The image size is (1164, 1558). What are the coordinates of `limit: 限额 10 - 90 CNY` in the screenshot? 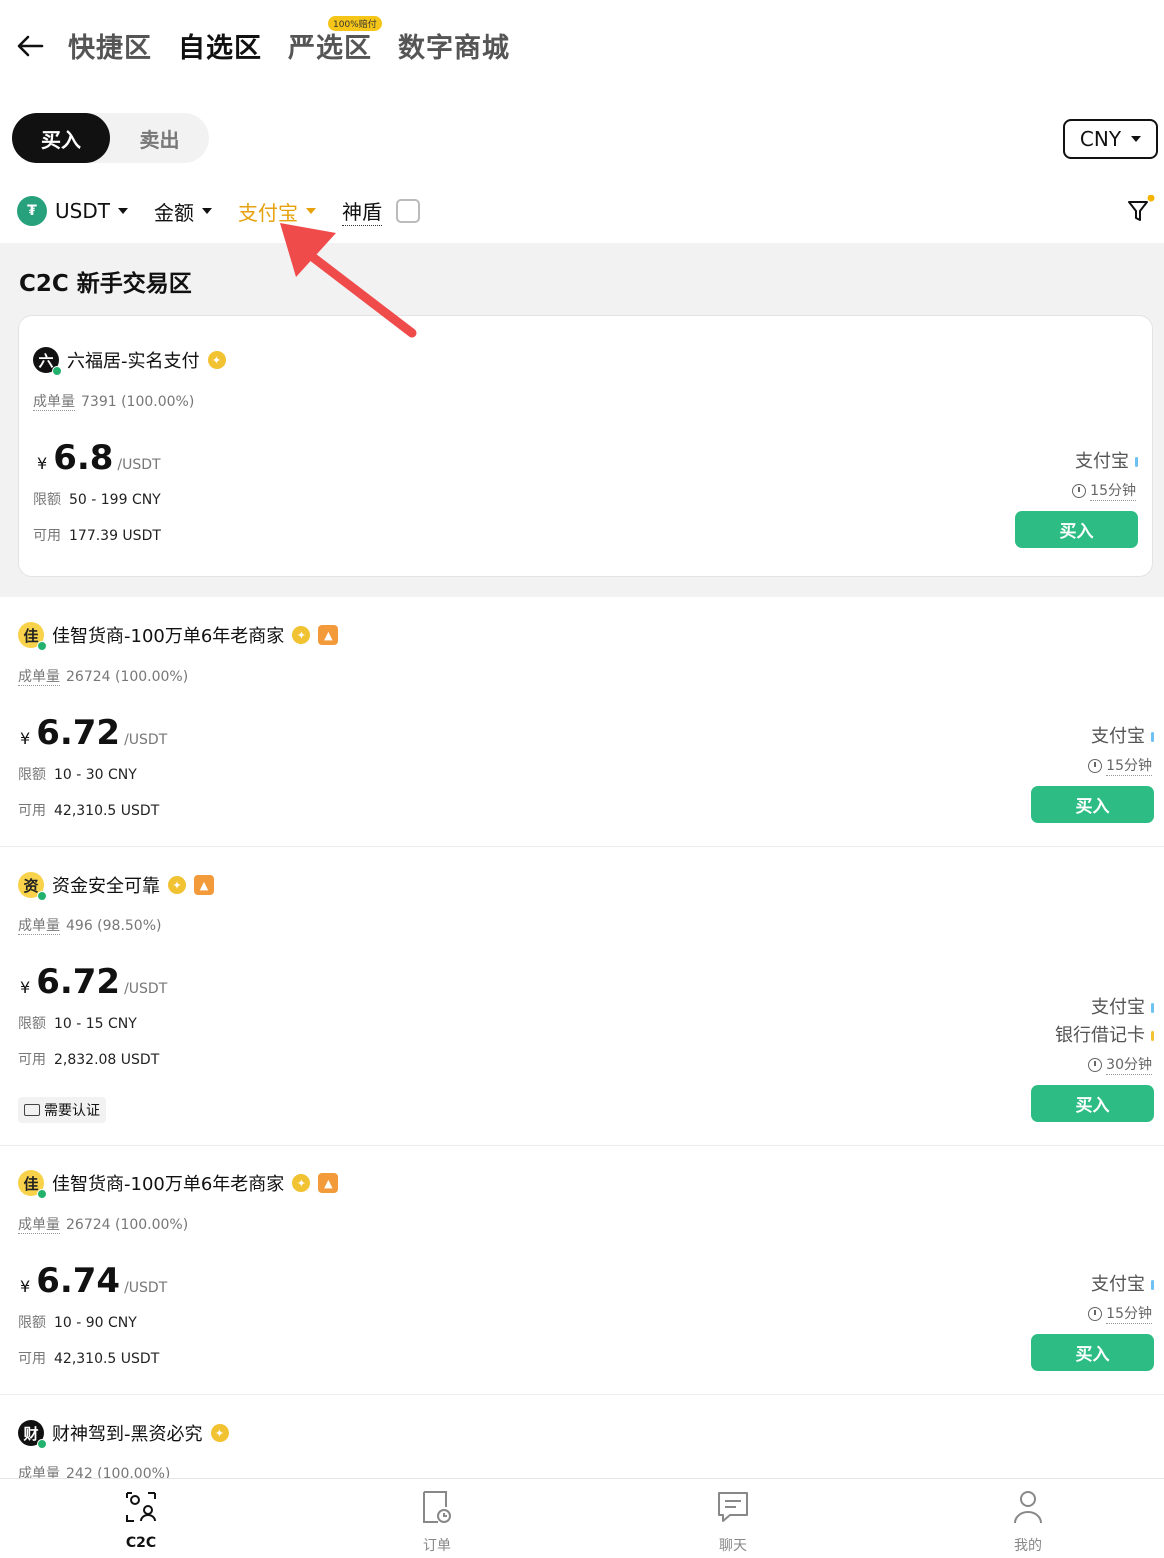 It's located at (77, 1323).